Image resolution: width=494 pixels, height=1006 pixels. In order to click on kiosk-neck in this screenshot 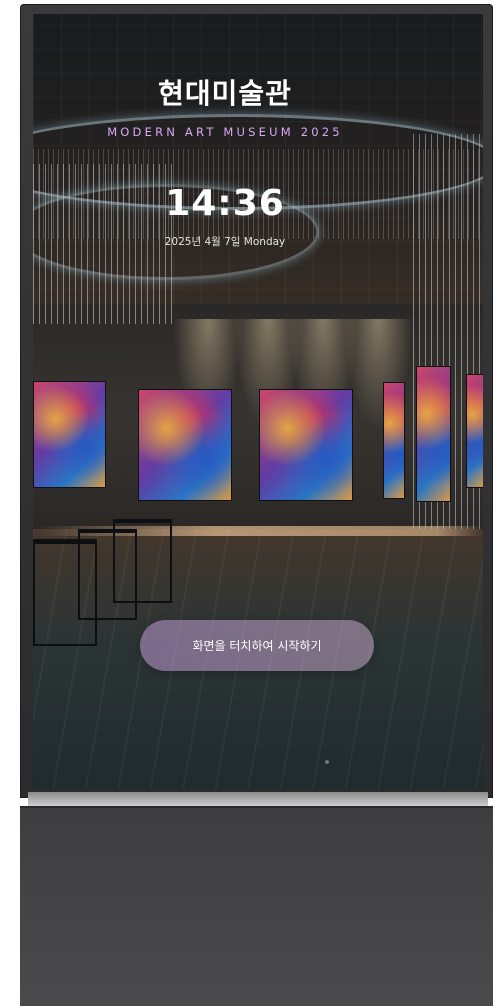, I will do `click(258, 799)`.